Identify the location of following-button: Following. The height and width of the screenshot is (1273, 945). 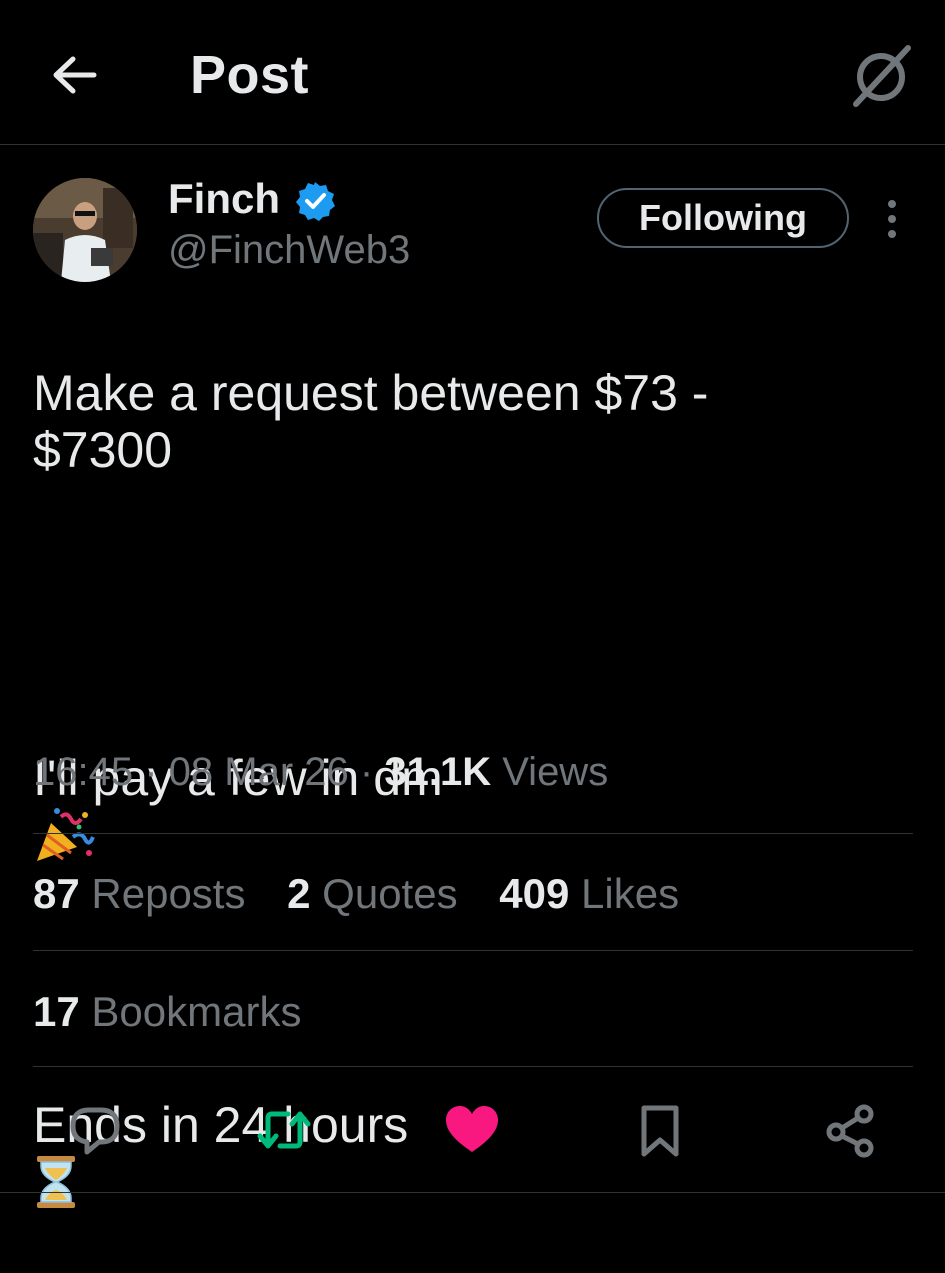
(723, 218).